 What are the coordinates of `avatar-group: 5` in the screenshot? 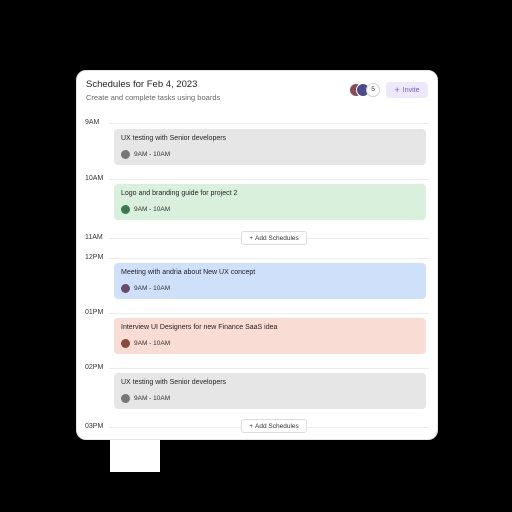 It's located at (369, 90).